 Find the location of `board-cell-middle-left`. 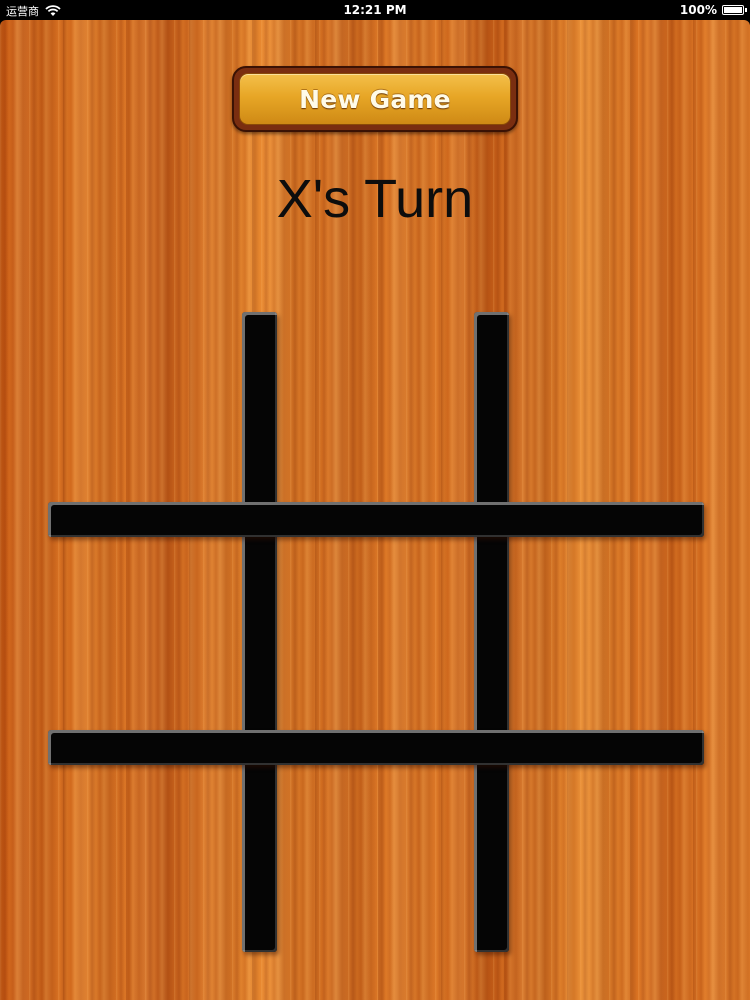

board-cell-middle-left is located at coordinates (145, 633).